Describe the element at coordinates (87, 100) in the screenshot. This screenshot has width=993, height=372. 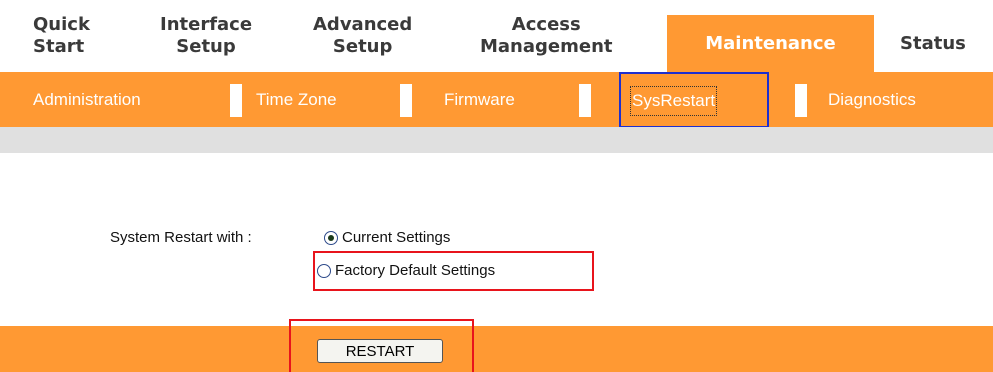
I see `subnav-item-administration: Administration` at that location.